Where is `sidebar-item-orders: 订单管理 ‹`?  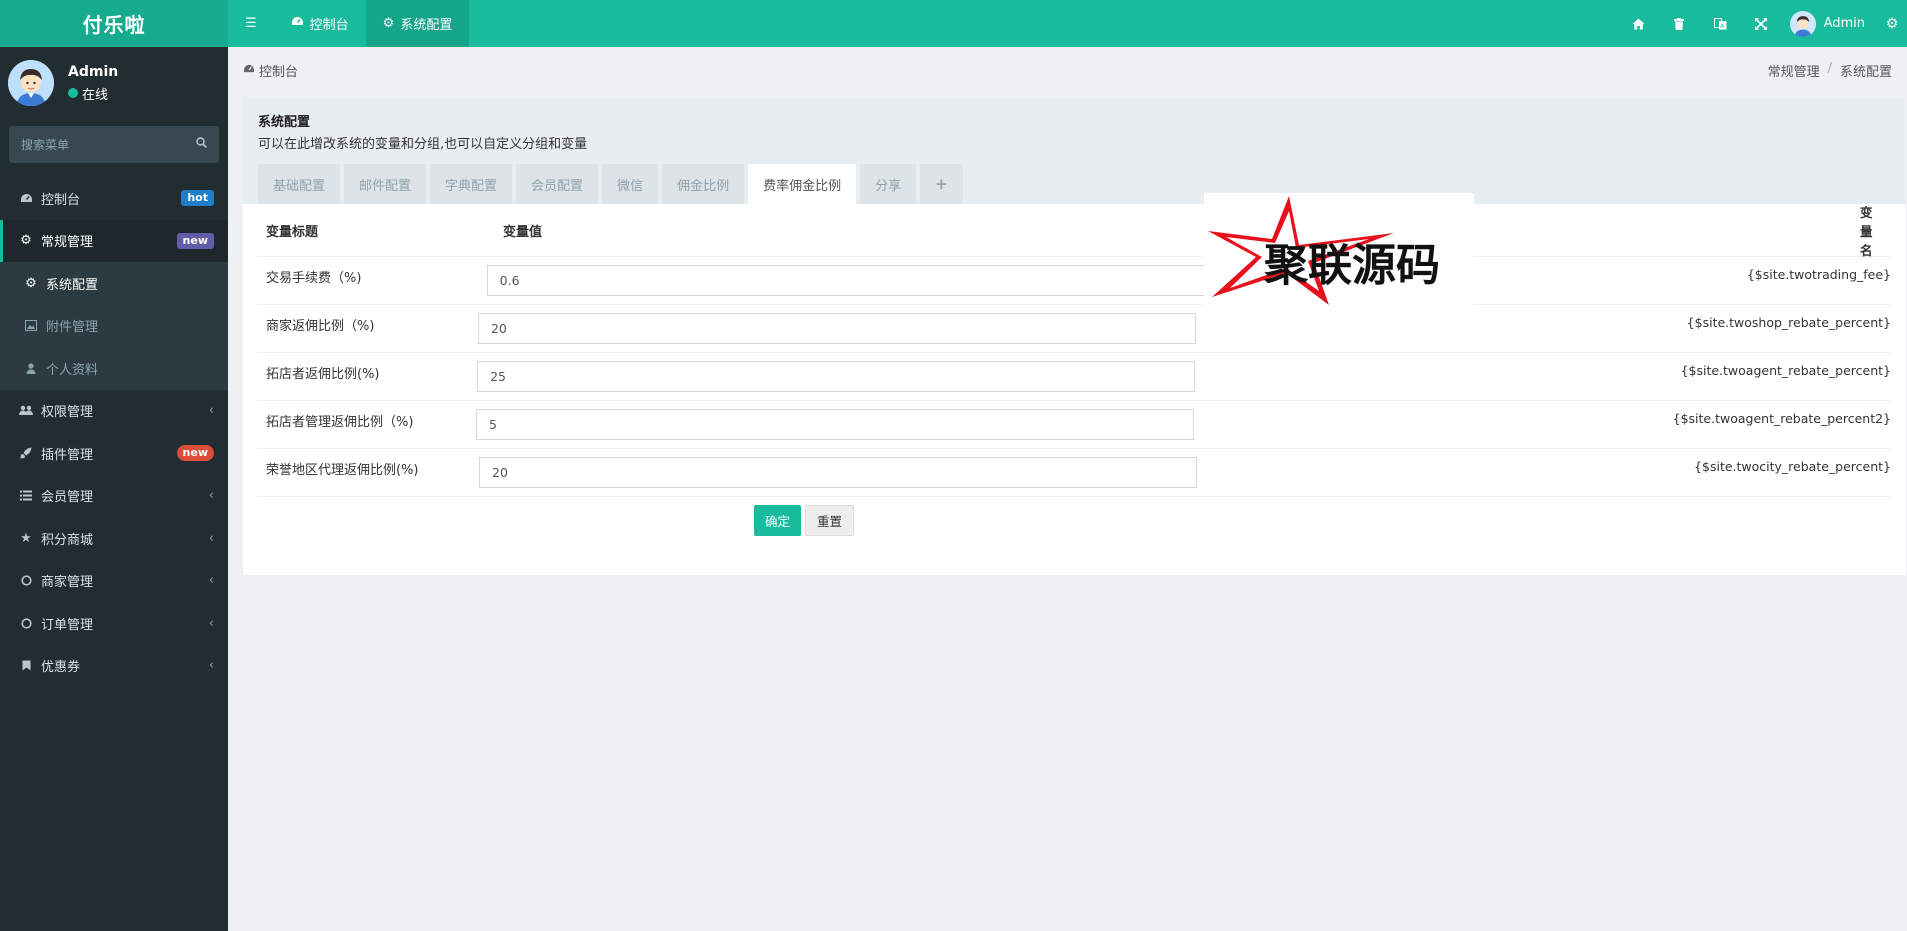 sidebar-item-orders: 订单管理 ‹ is located at coordinates (114, 623).